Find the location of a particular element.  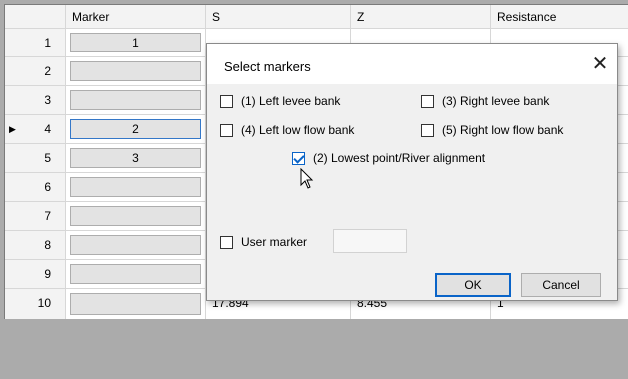

row-number: 1 is located at coordinates (35, 43).